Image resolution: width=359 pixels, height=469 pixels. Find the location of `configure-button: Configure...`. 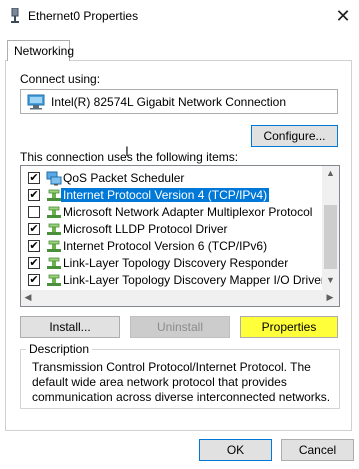

configure-button: Configure... is located at coordinates (294, 136).